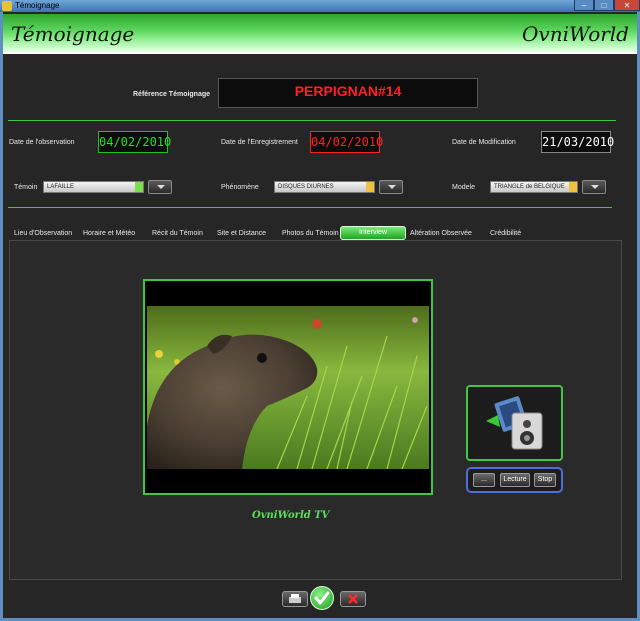  What do you see at coordinates (441, 234) in the screenshot?
I see `tab-alteration-observee: Altération Observée` at bounding box center [441, 234].